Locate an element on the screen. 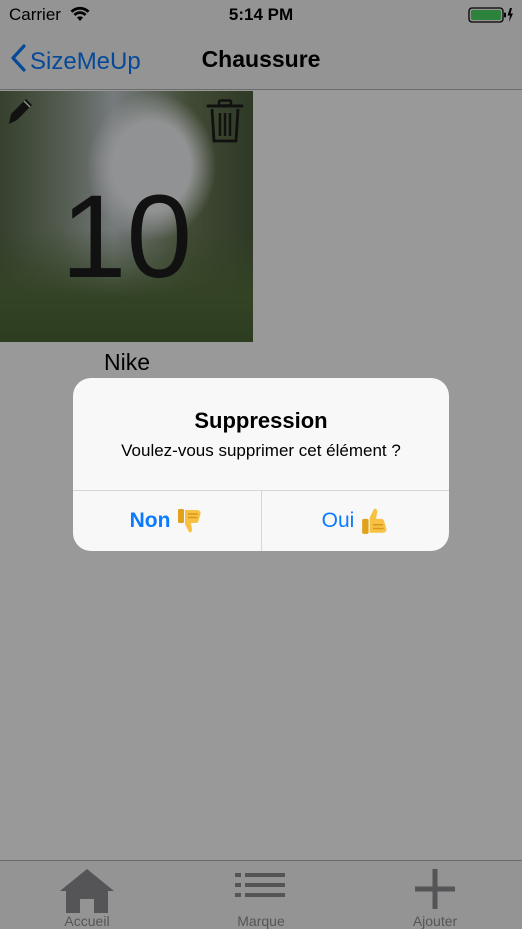  alert-message: Voulez-vous supprimer cet élément ? is located at coordinates (261, 450).